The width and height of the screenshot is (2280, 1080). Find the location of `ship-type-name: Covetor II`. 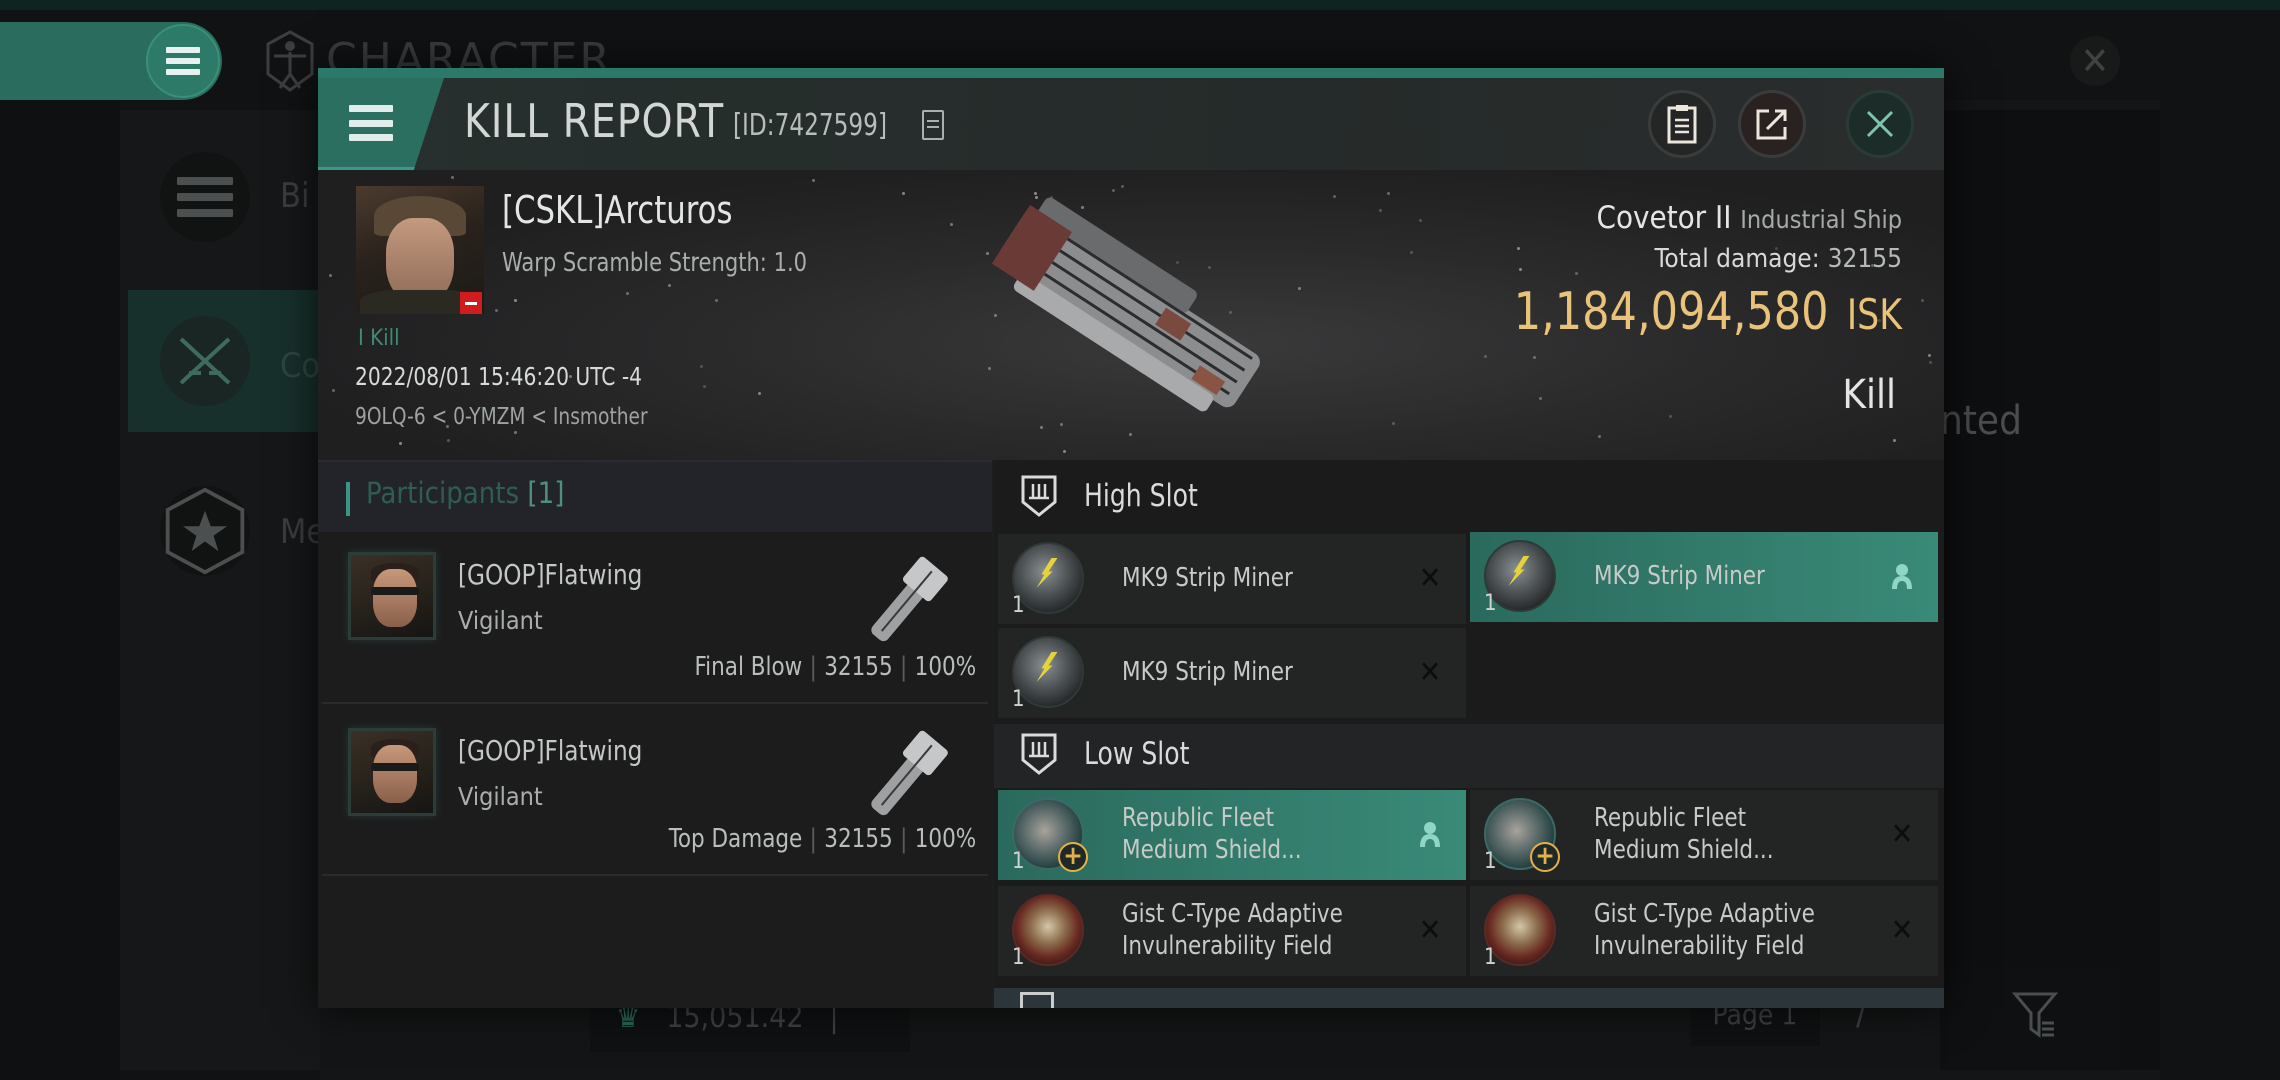

ship-type-name: Covetor II is located at coordinates (1664, 218).